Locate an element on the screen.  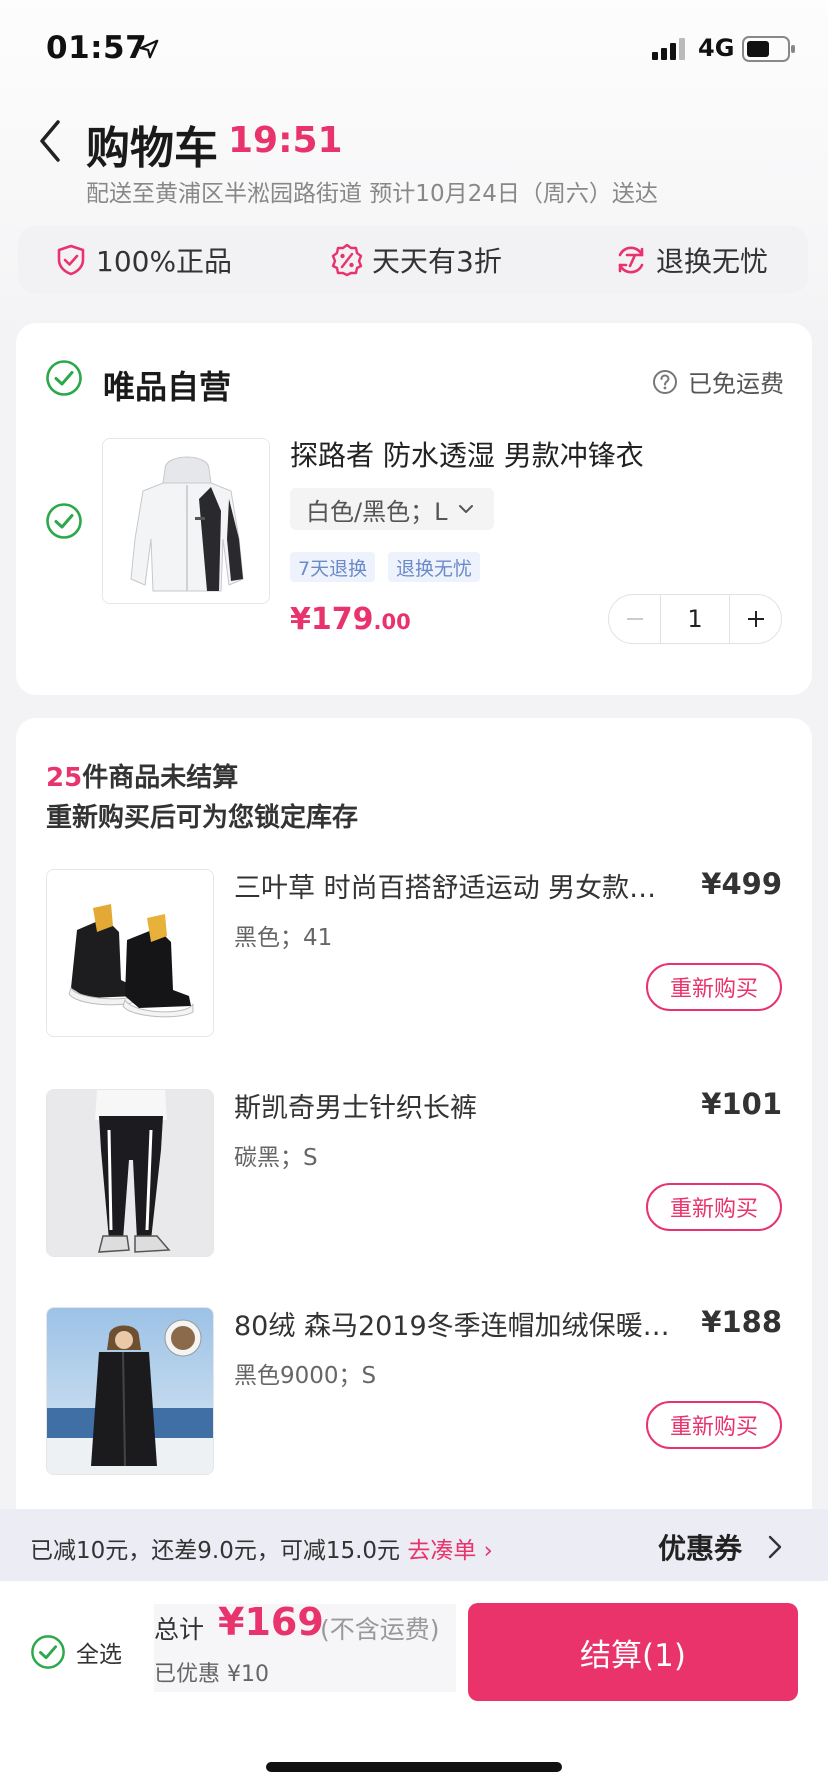
coupon-button: 优惠券 is located at coordinates (722, 1547).